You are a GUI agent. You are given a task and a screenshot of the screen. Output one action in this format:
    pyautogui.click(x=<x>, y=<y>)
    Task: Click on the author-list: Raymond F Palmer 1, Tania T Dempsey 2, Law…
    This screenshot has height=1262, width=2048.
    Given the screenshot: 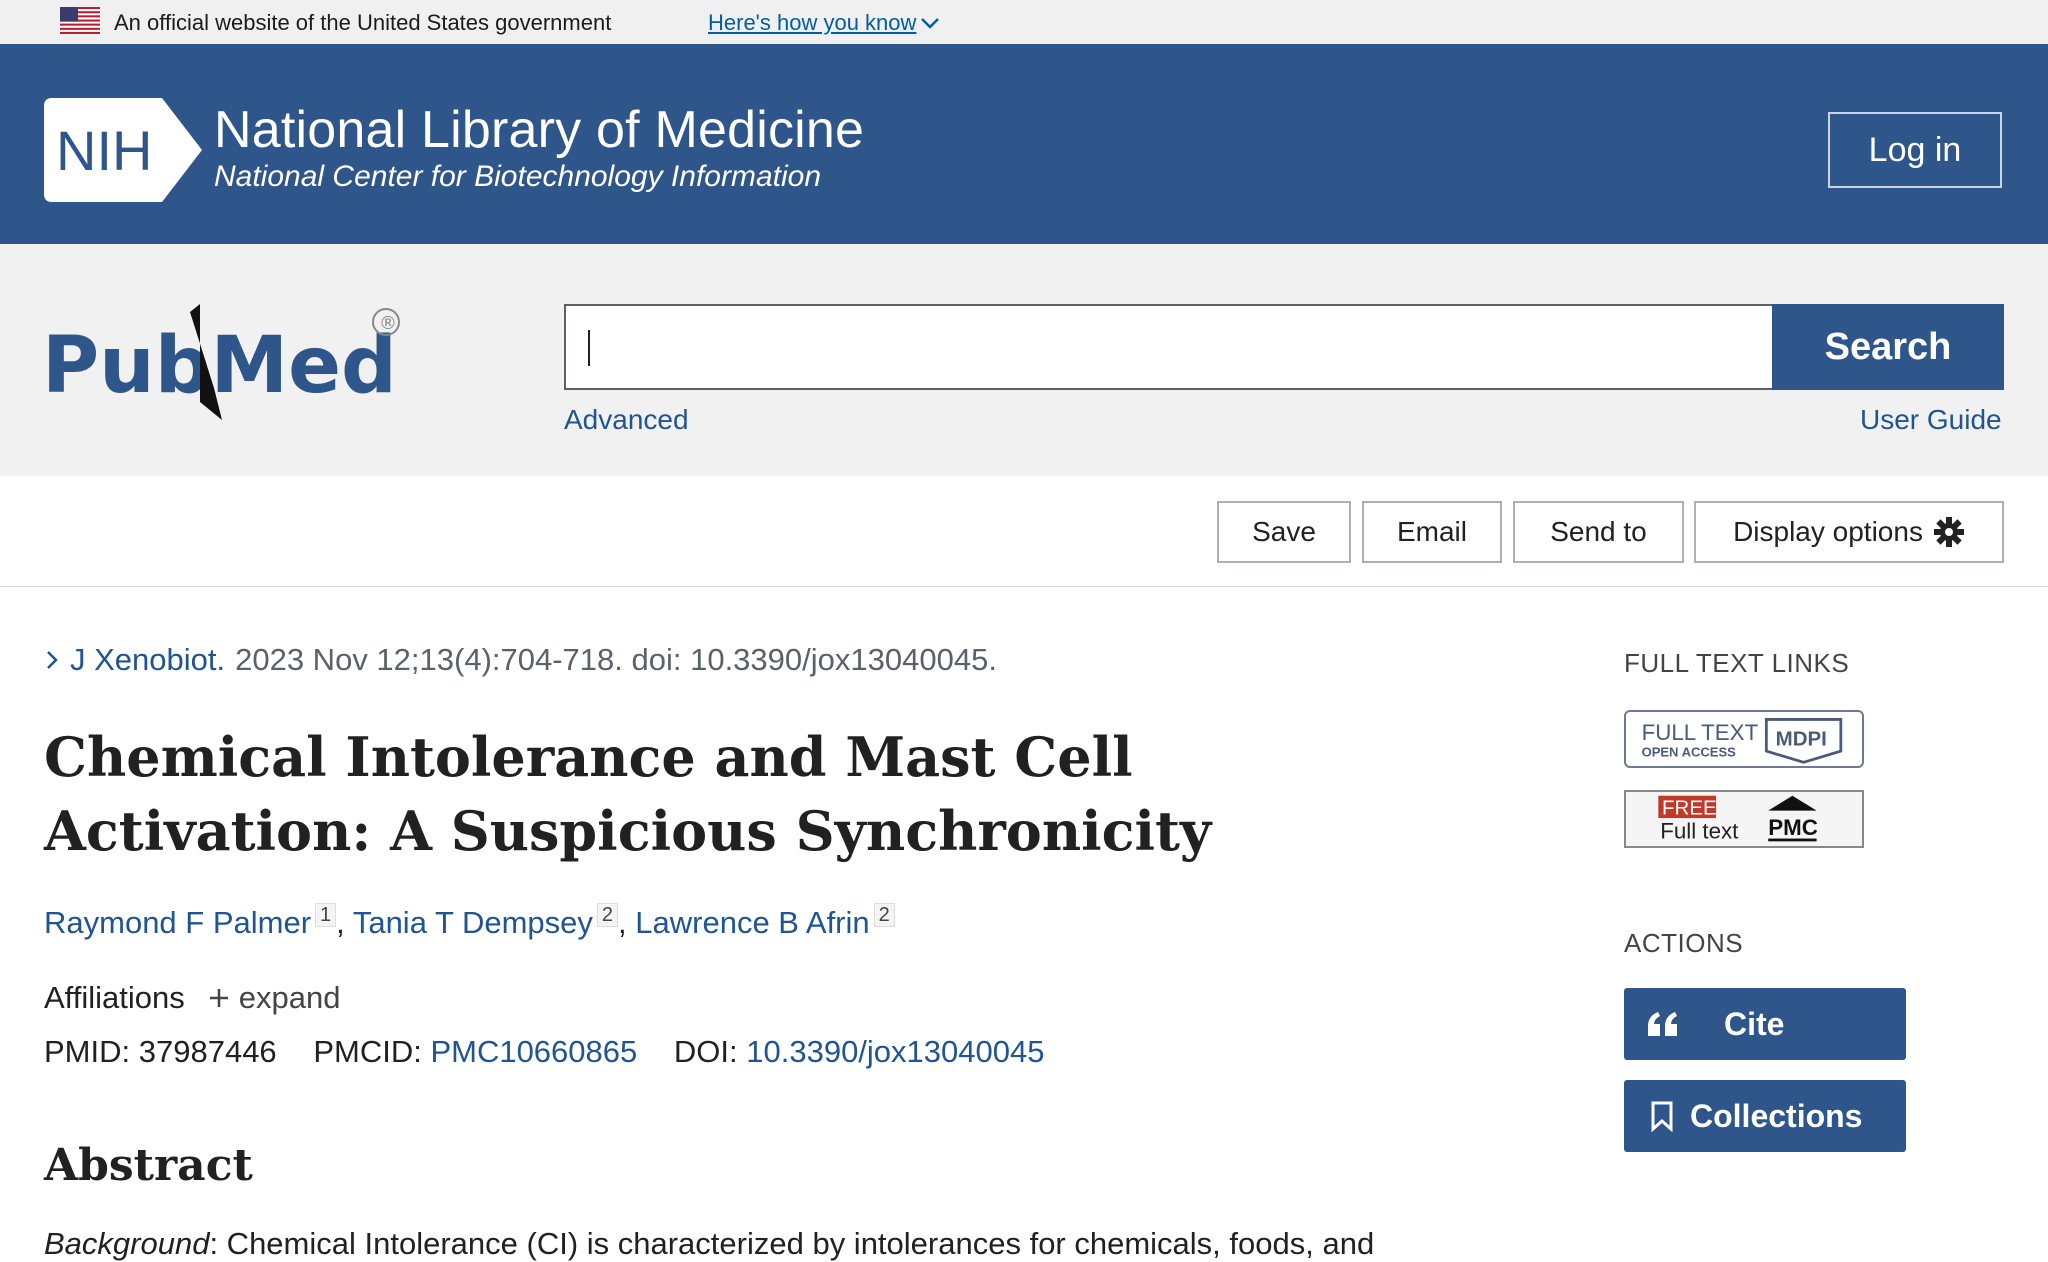 What is the action you would take?
    pyautogui.click(x=469, y=922)
    